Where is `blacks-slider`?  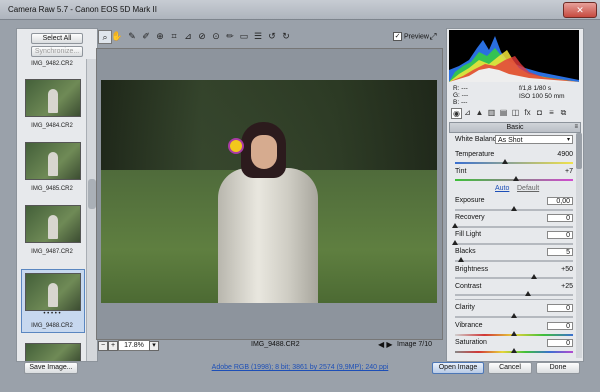 blacks-slider is located at coordinates (514, 259).